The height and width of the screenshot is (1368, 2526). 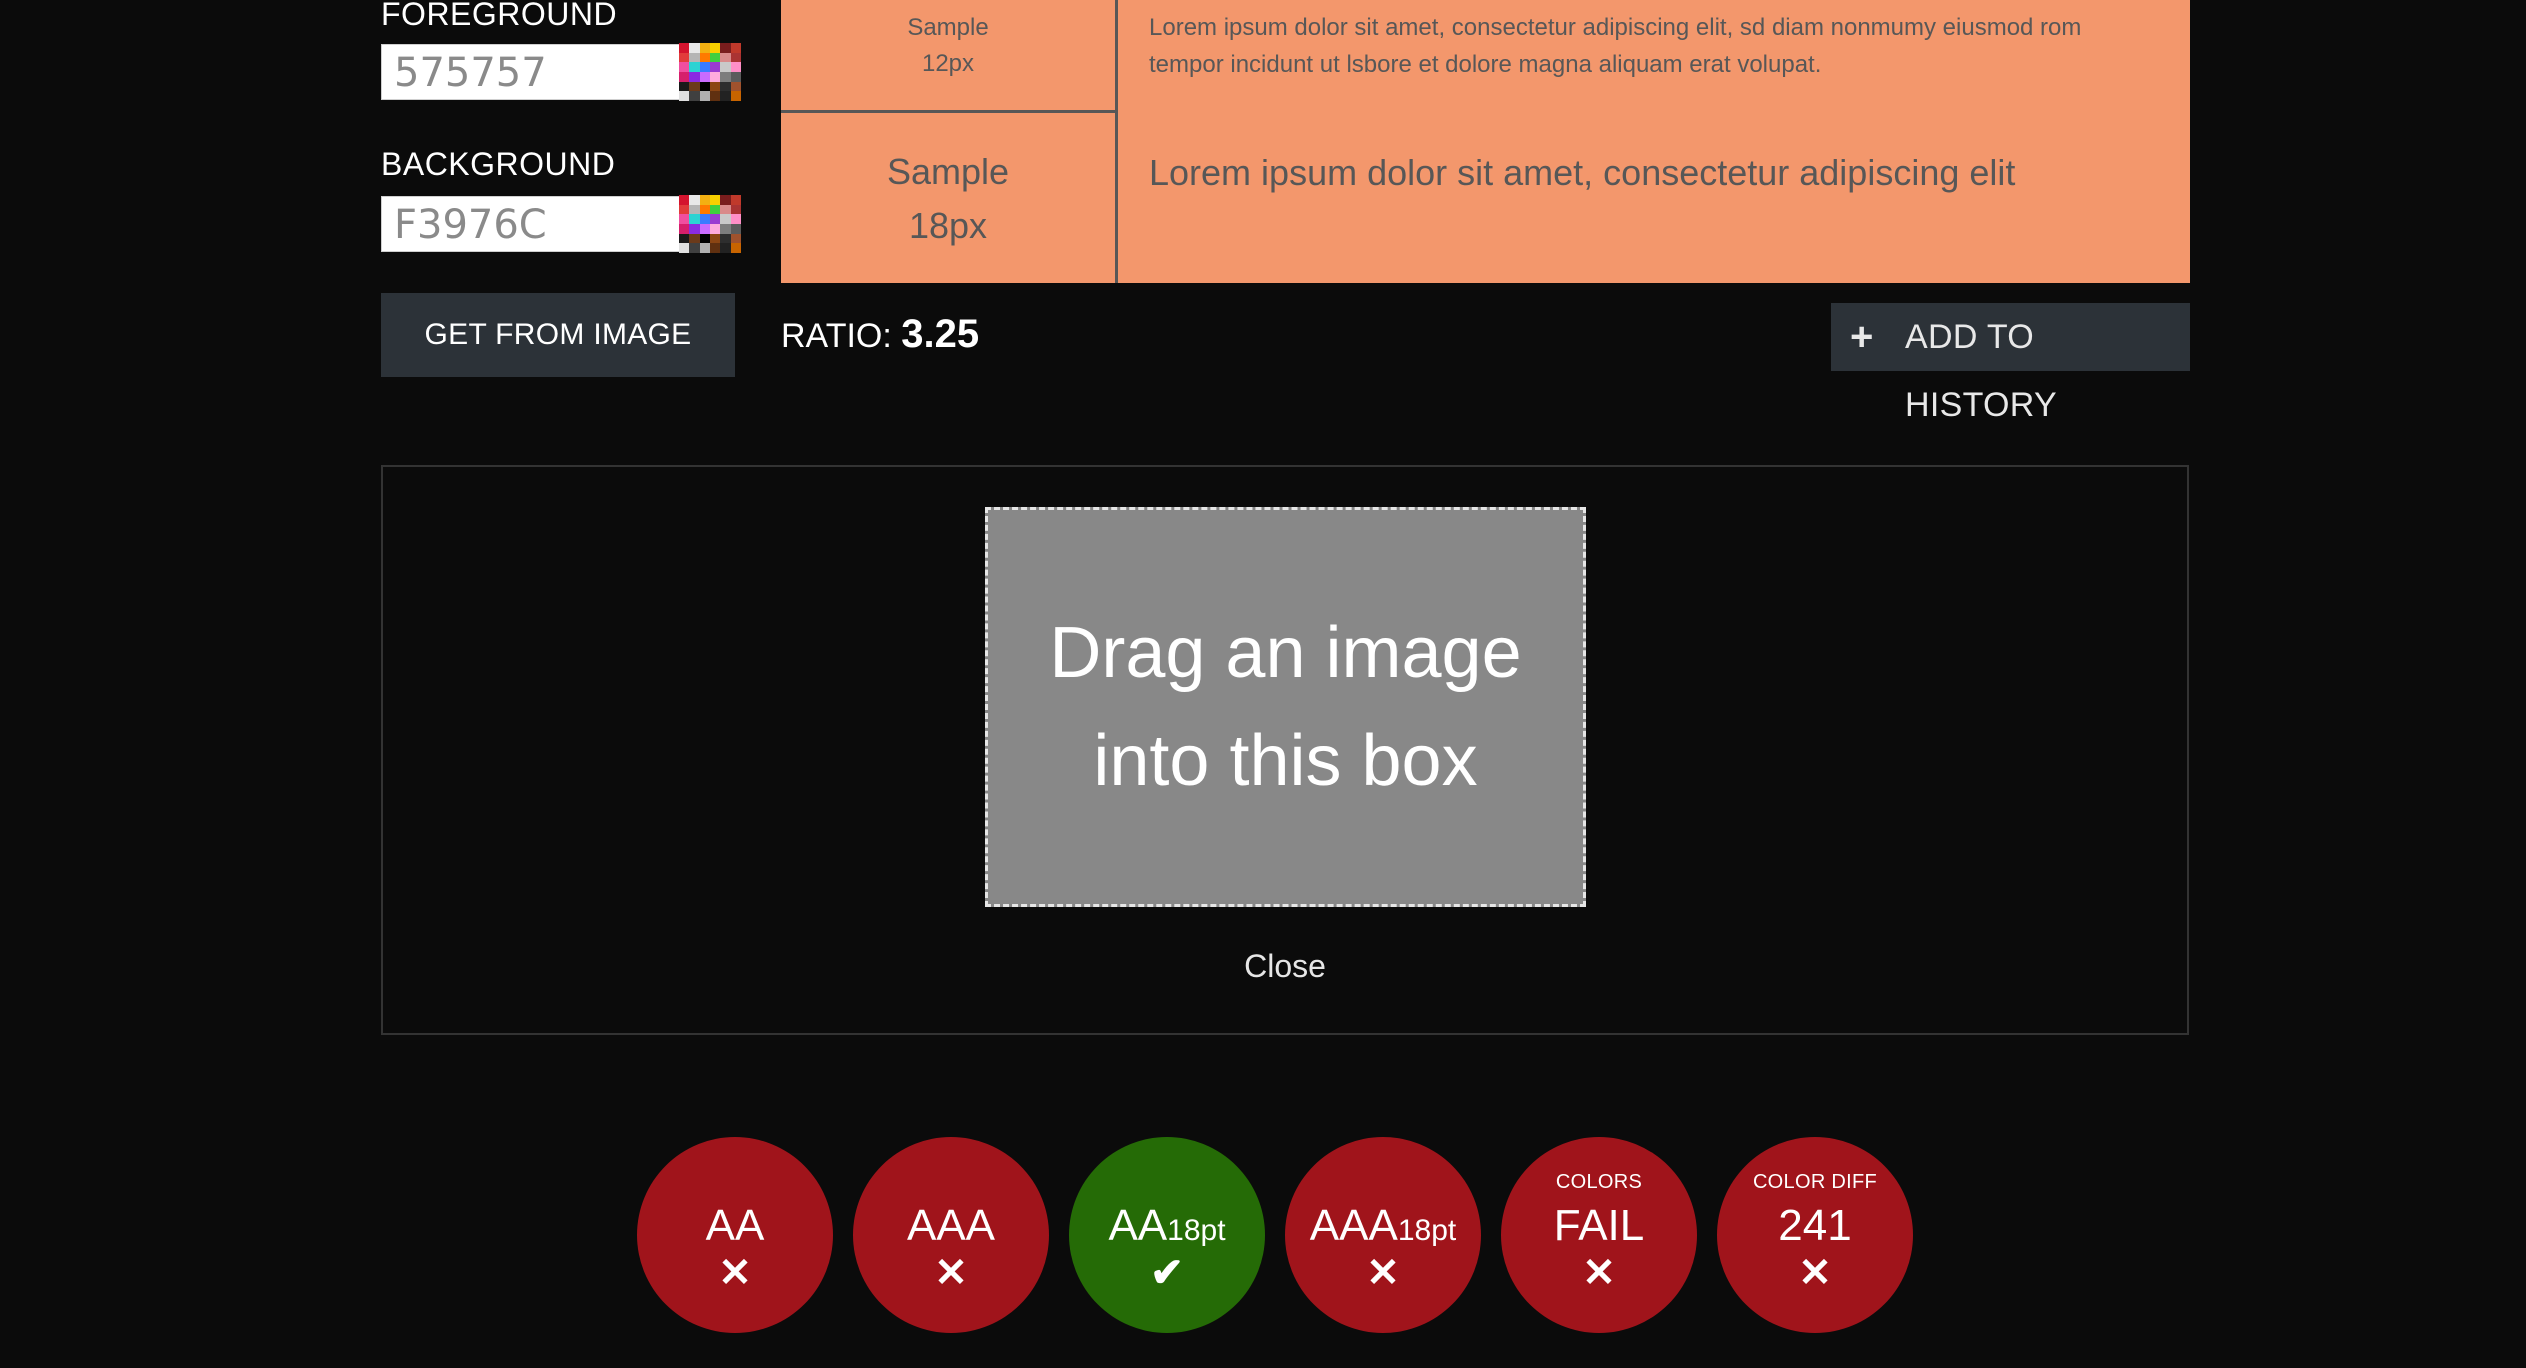 What do you see at coordinates (1285, 761) in the screenshot?
I see `dropzone-line-2: into this box` at bounding box center [1285, 761].